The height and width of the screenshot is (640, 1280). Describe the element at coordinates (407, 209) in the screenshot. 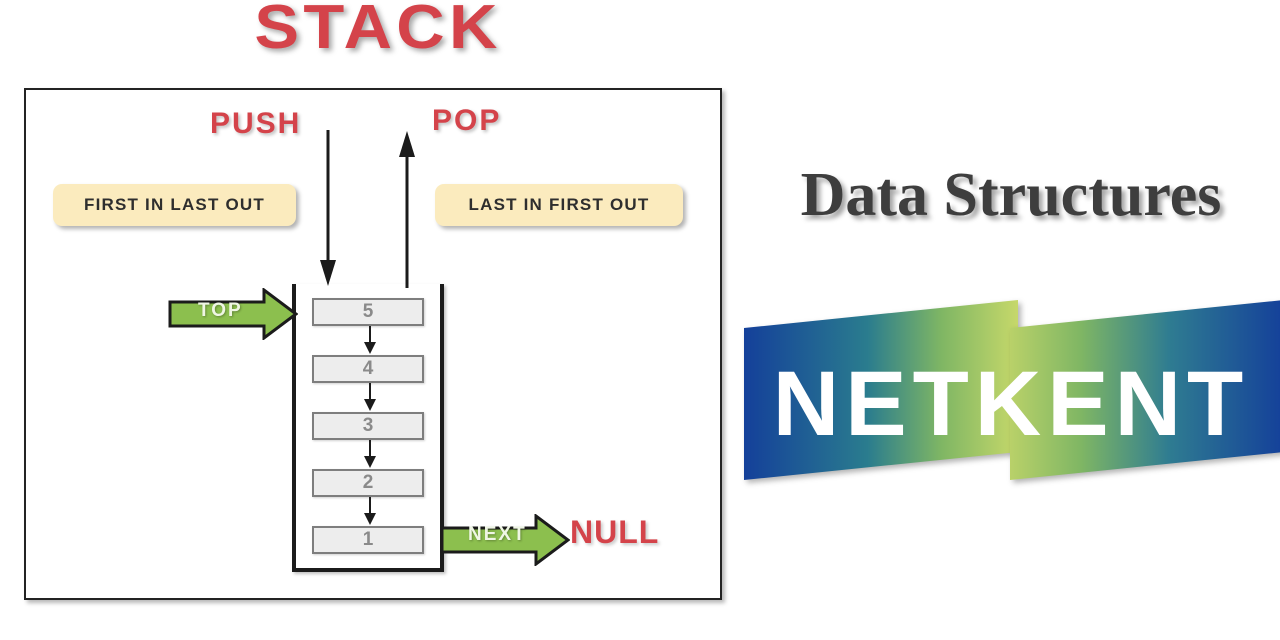

I see `pop-arrow-icon` at that location.